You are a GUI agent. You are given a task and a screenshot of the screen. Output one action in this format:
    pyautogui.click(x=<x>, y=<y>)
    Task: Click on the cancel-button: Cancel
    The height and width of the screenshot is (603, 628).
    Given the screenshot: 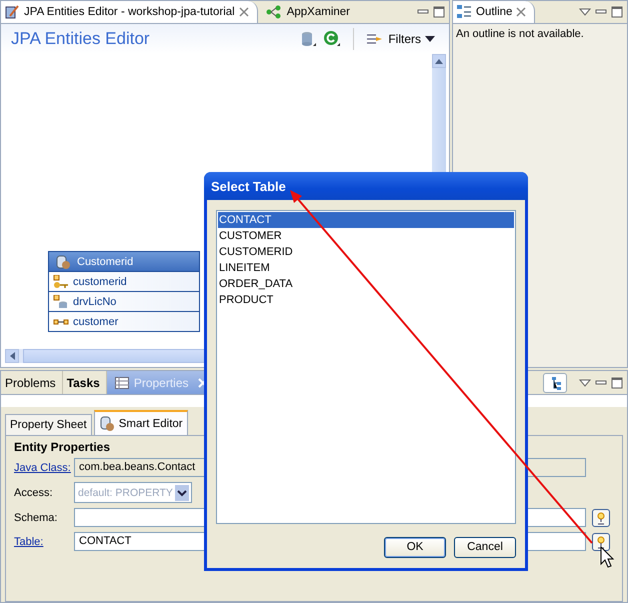 What is the action you would take?
    pyautogui.click(x=485, y=547)
    